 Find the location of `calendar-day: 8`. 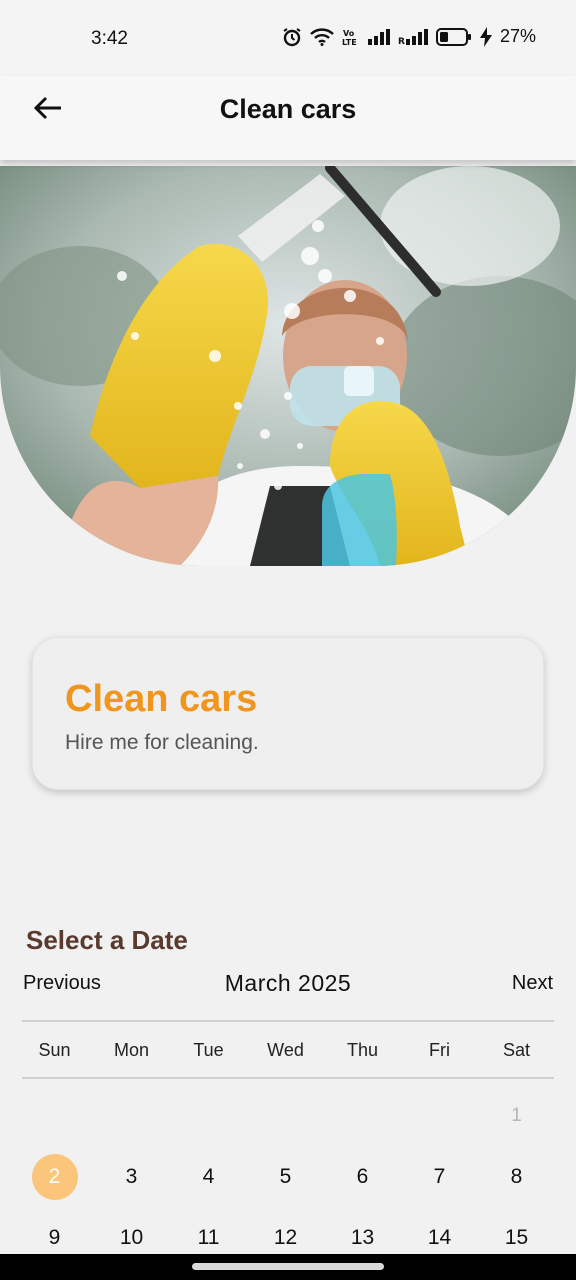

calendar-day: 8 is located at coordinates (516, 1177).